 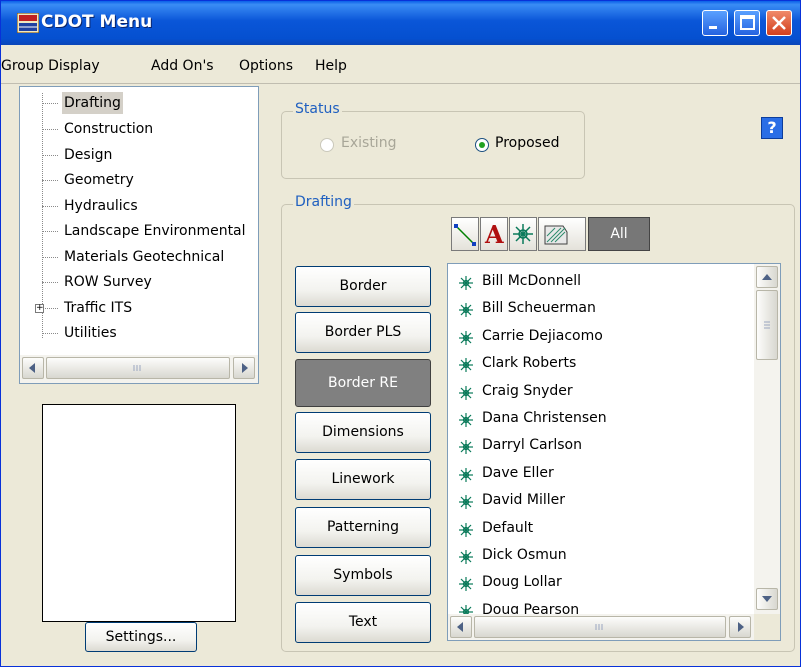 I want to click on category-symbols-button: Symbols, so click(x=363, y=575).